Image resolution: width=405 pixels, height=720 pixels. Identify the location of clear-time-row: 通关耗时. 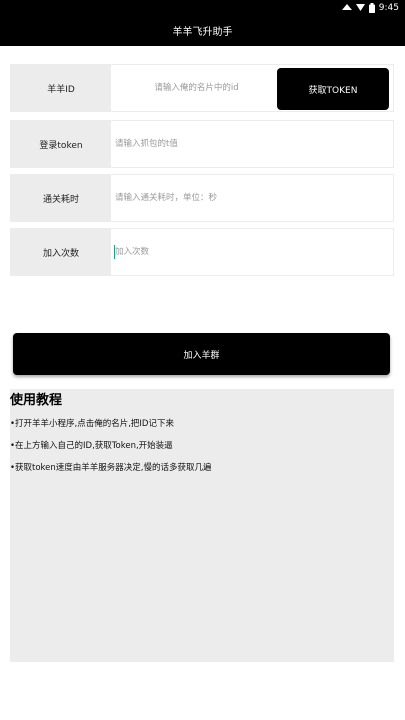
(202, 198).